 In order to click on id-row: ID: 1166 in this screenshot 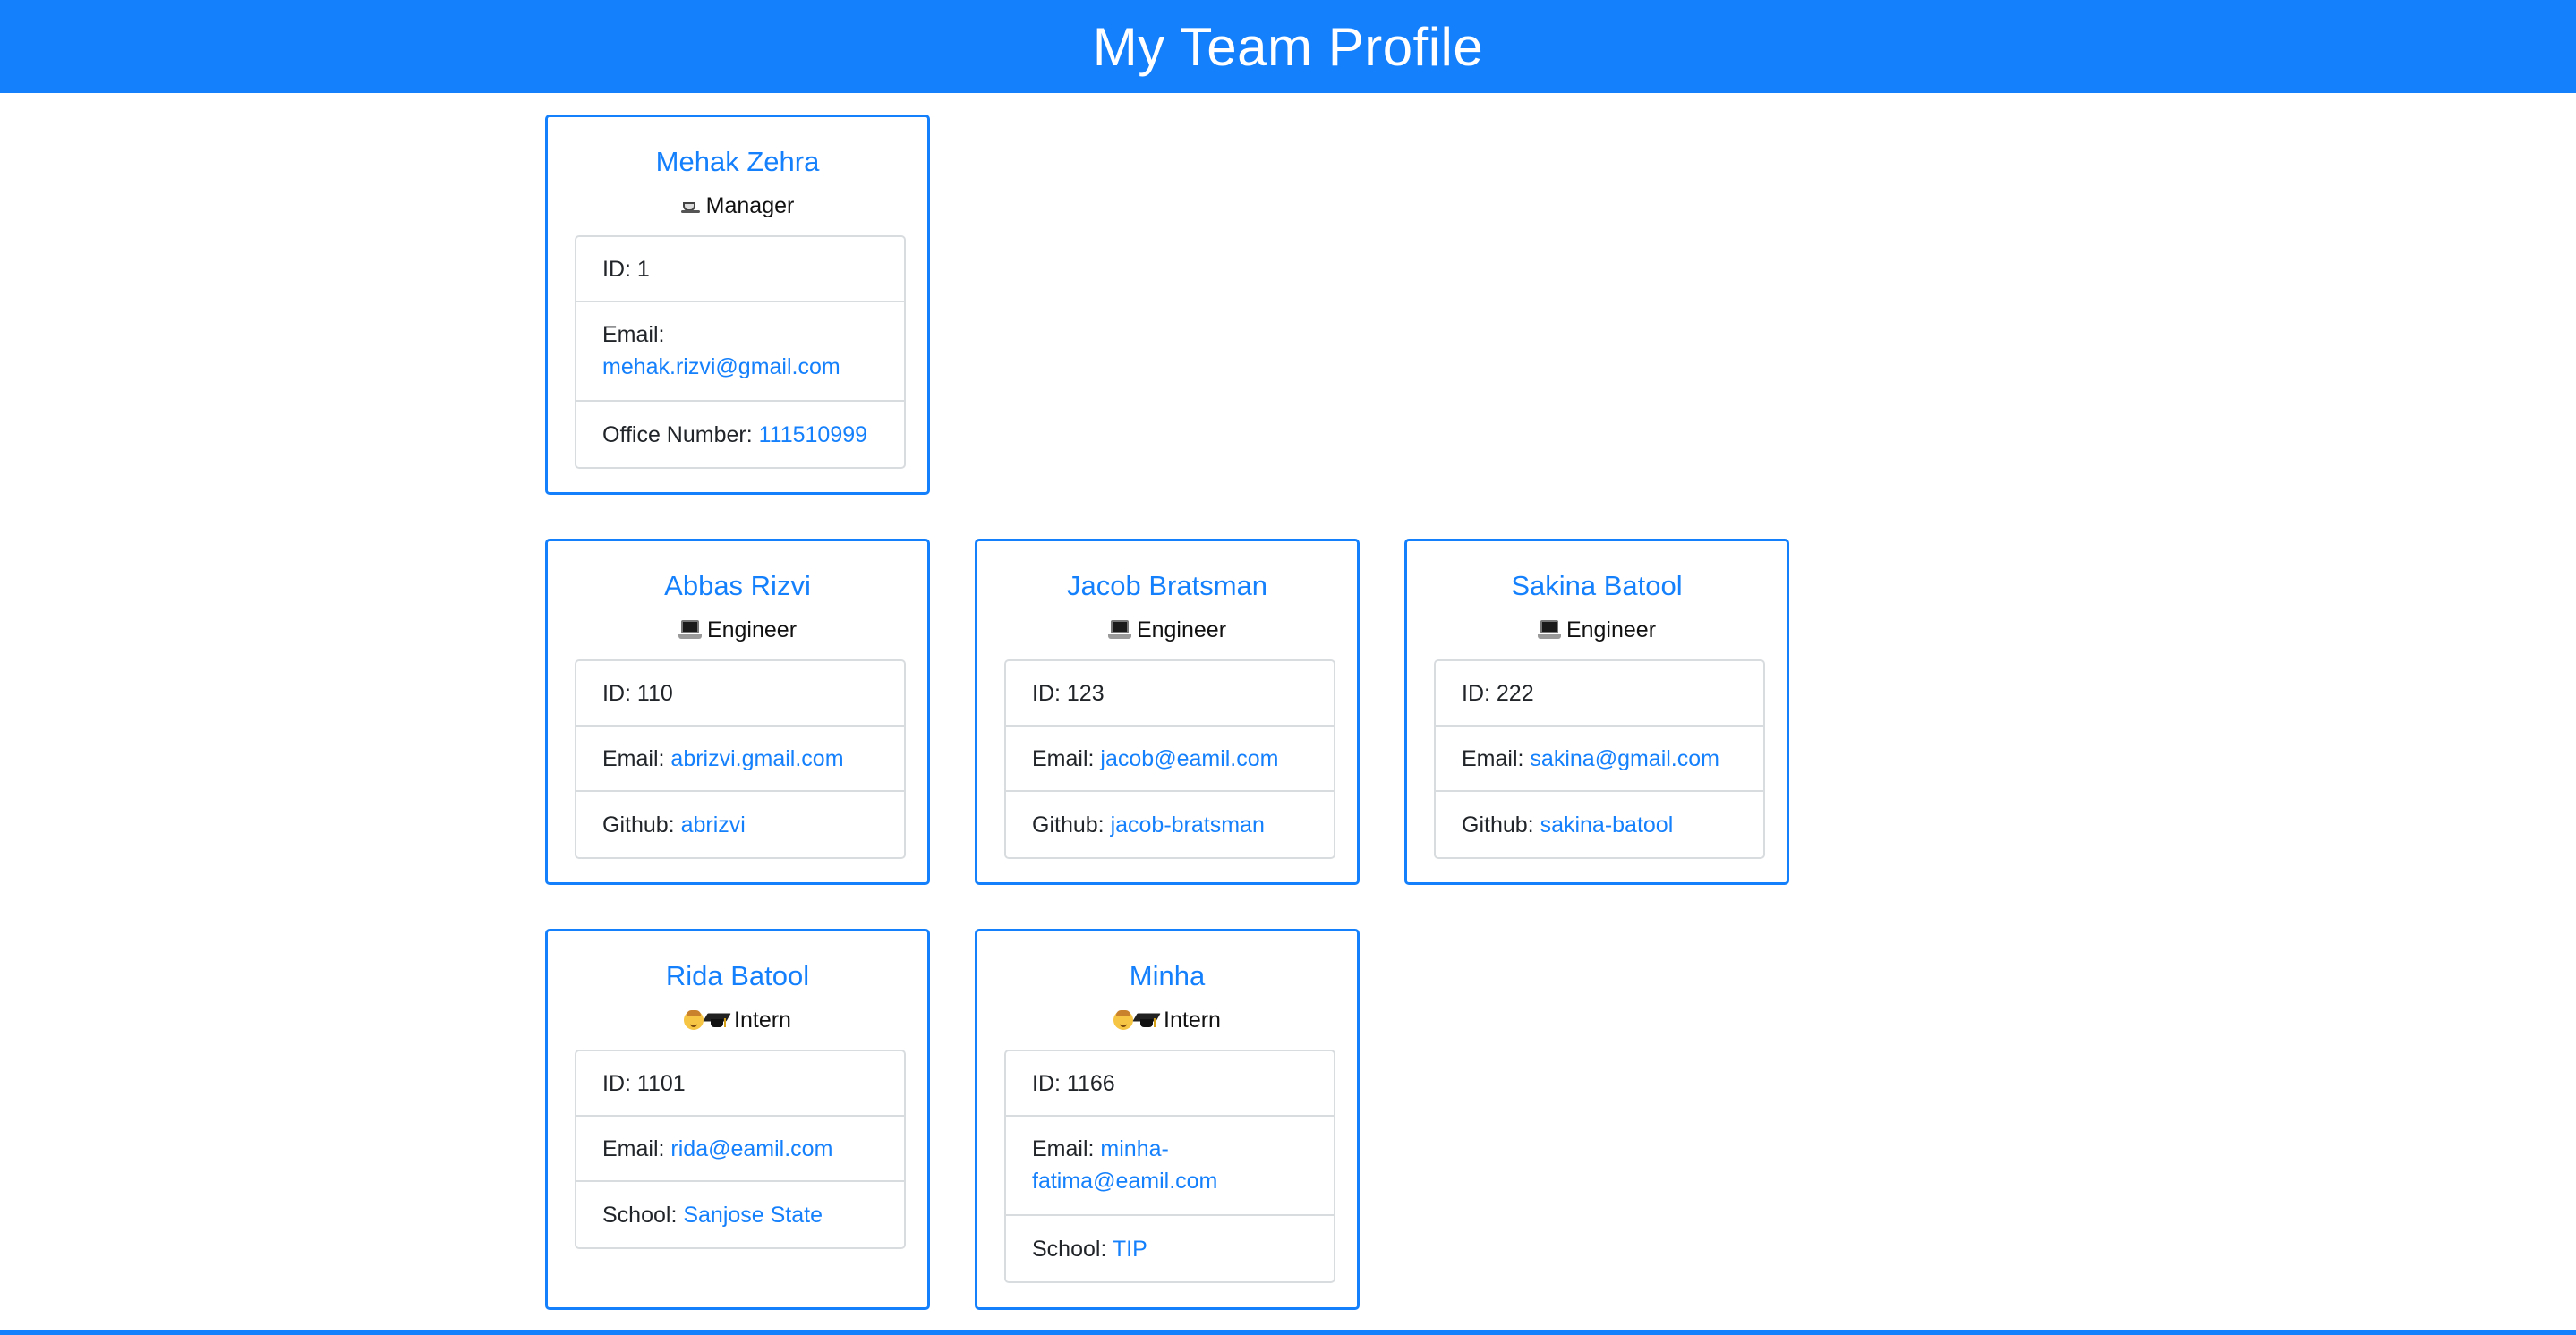, I will do `click(1170, 1084)`.